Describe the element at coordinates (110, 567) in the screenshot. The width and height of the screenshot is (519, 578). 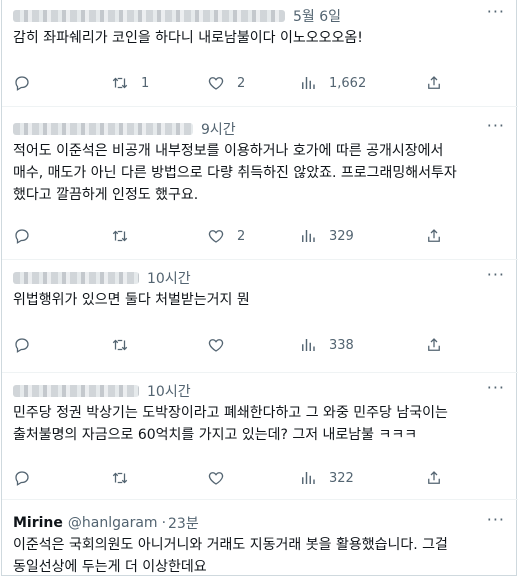
I see `tweet-text-line: 동일선상에 두는게 더 이상한데요` at that location.